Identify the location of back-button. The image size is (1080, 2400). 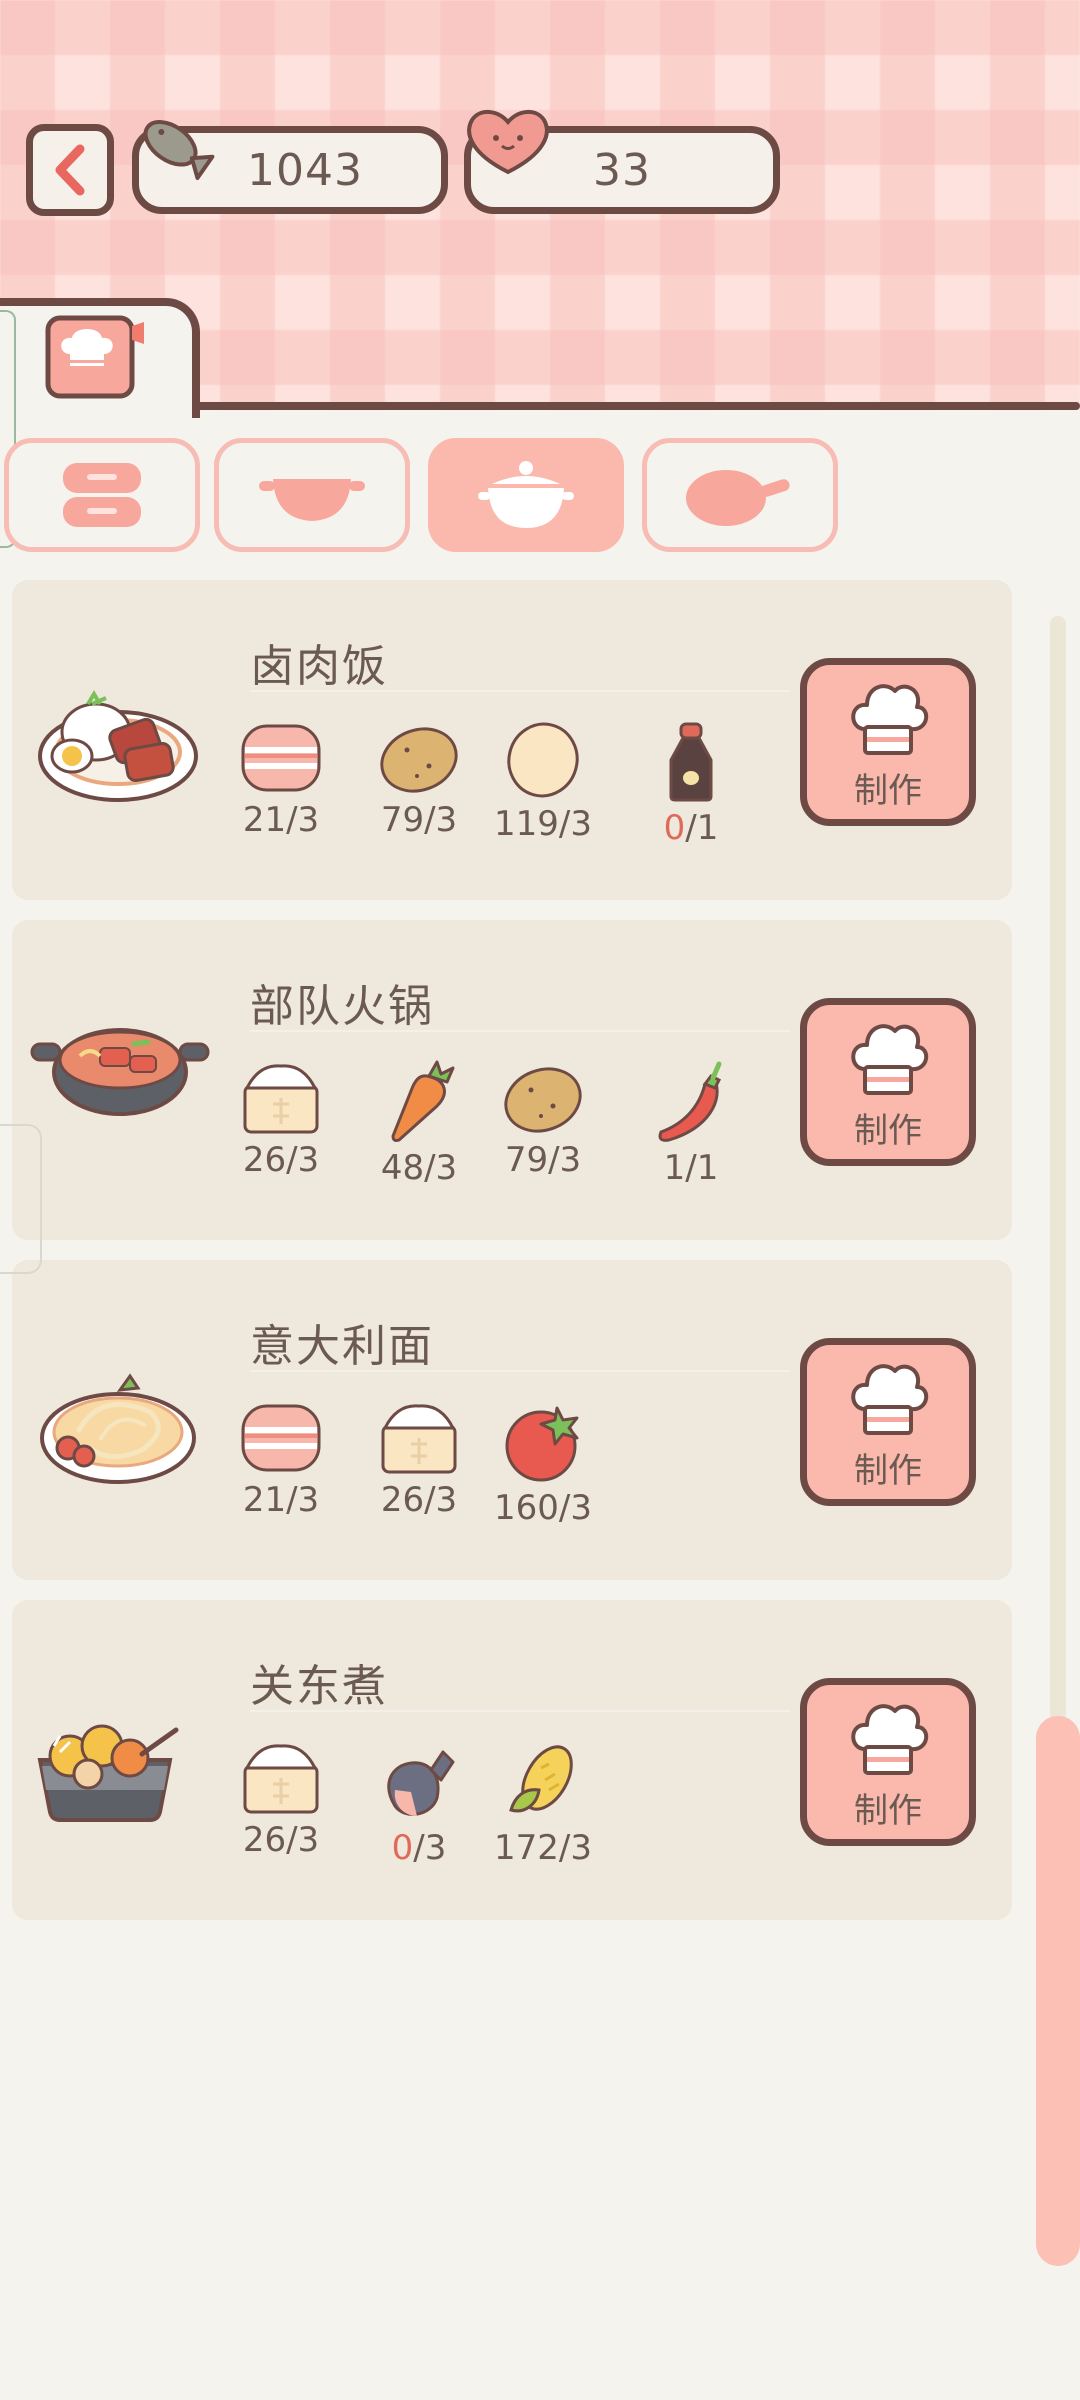
(70, 170).